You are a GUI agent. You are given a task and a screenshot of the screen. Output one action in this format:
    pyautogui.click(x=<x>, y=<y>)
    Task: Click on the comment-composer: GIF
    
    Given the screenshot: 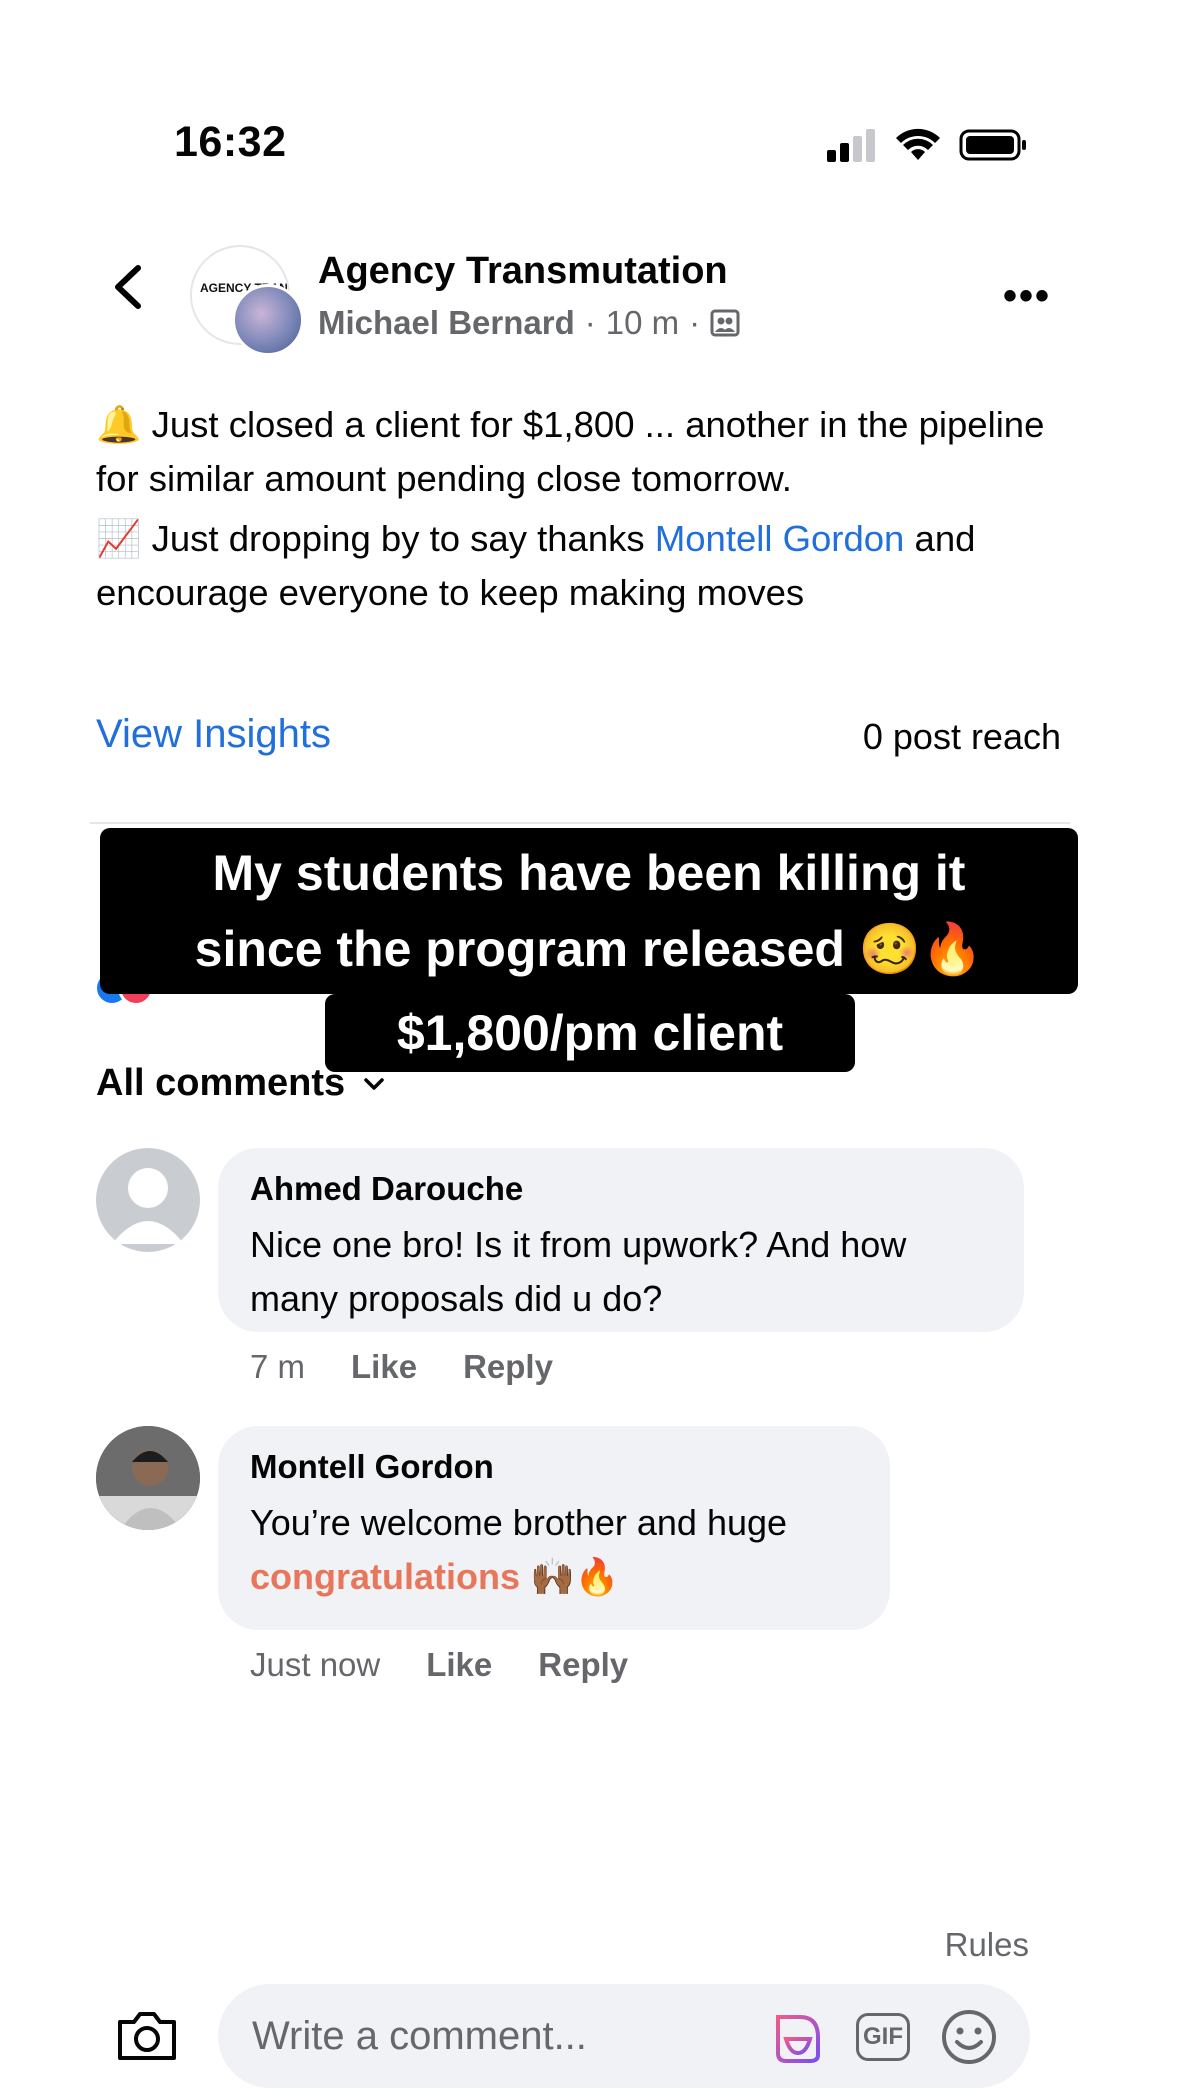 What is the action you would take?
    pyautogui.click(x=624, y=2036)
    